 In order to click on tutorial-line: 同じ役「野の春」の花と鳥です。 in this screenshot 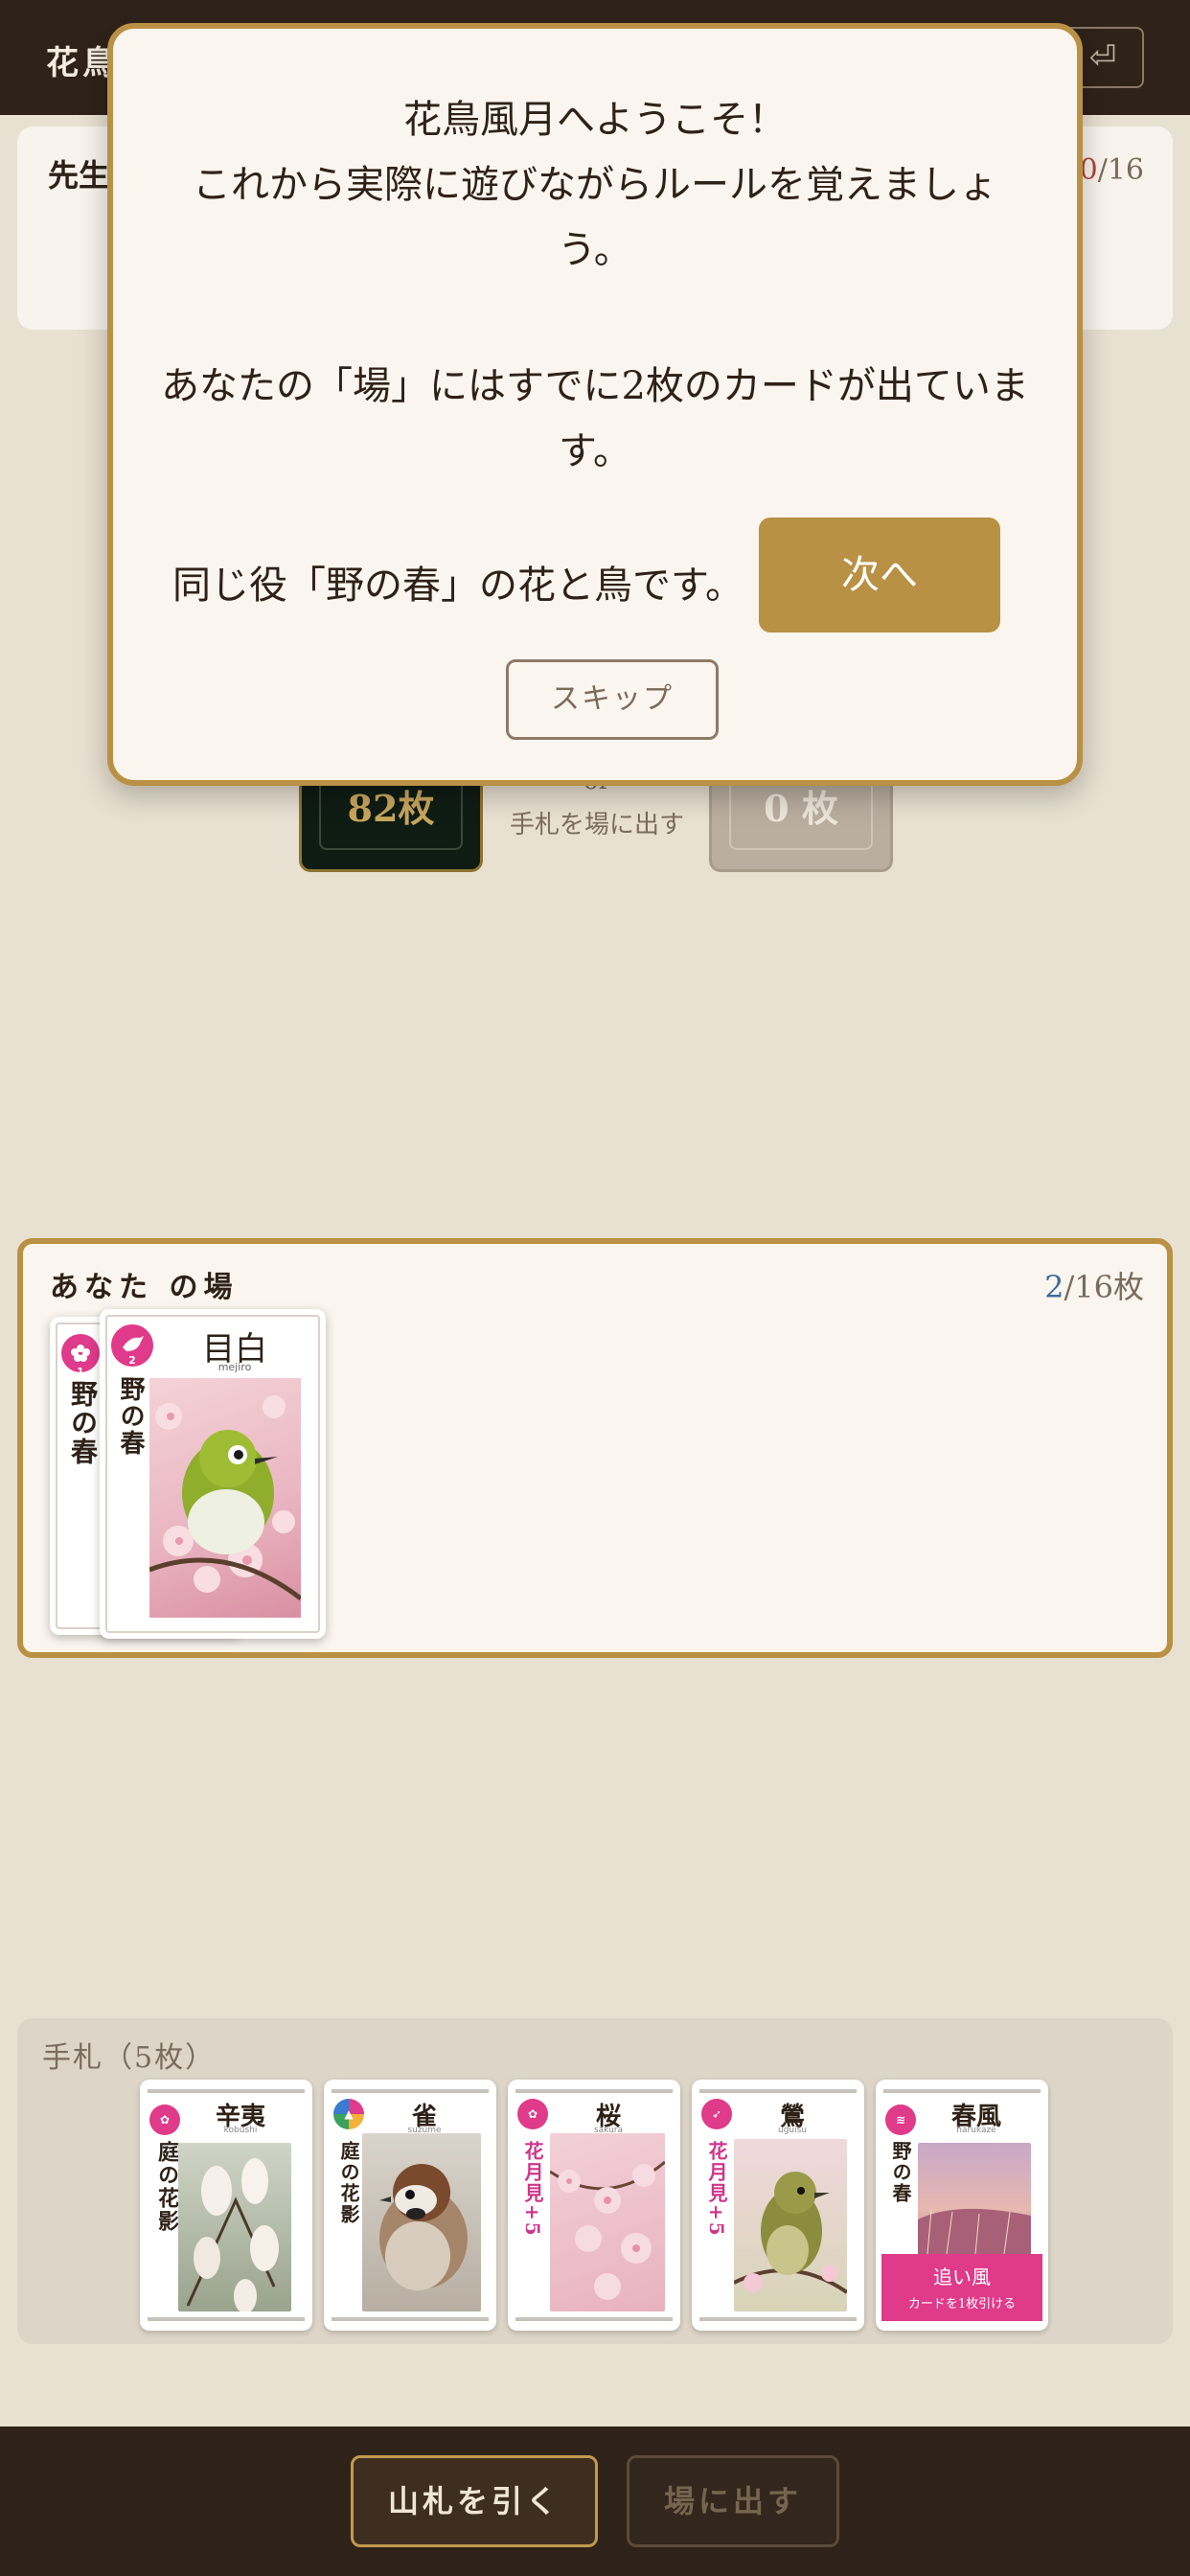, I will do `click(458, 586)`.